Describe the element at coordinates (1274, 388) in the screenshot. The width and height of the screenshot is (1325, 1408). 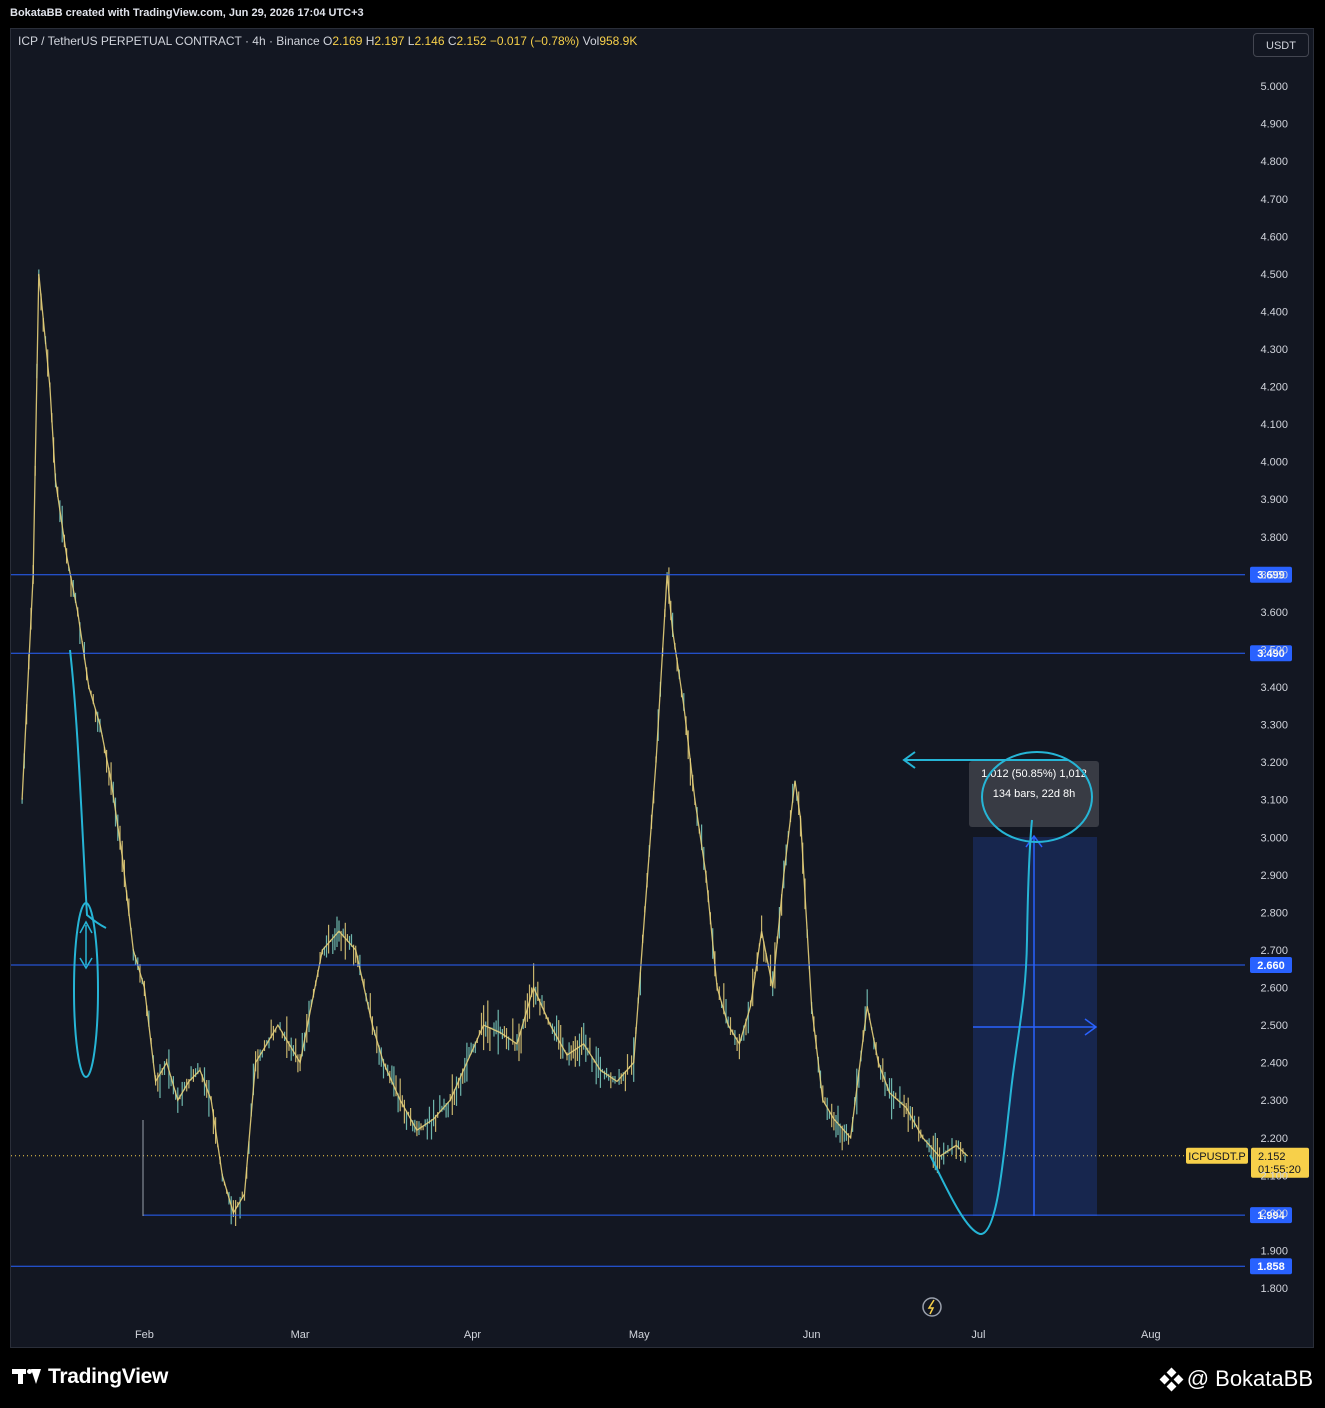
I see `y-tick-label: 4.200` at that location.